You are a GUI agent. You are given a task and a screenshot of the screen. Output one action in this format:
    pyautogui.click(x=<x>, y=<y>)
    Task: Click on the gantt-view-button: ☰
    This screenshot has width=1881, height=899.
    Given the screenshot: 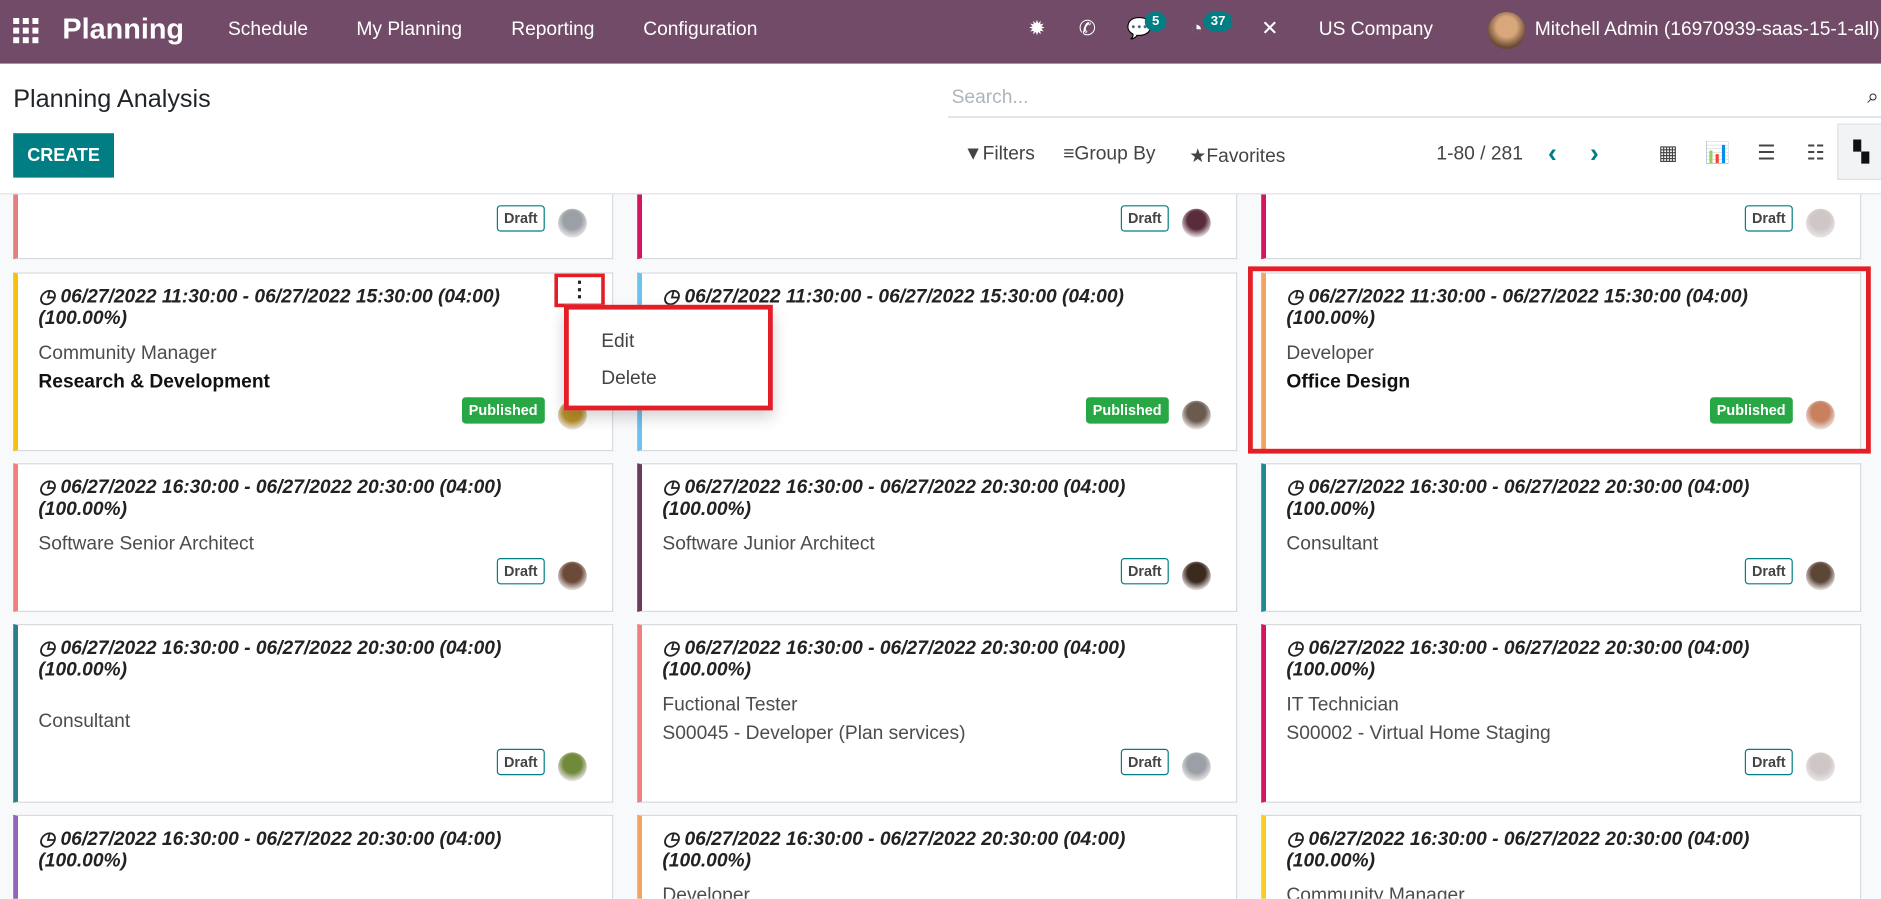 What is the action you would take?
    pyautogui.click(x=1766, y=154)
    